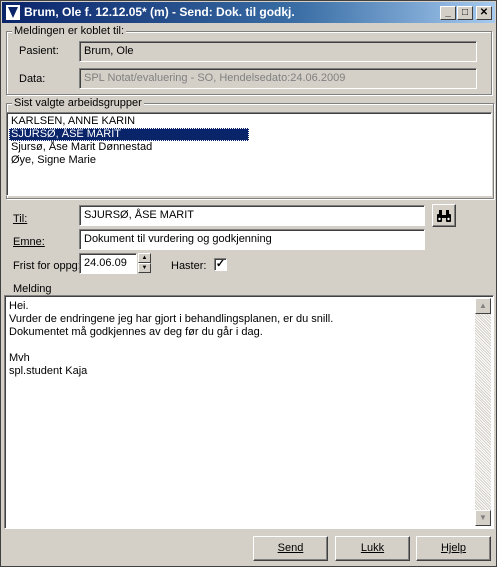  I want to click on data-label: Data:, so click(32, 79).